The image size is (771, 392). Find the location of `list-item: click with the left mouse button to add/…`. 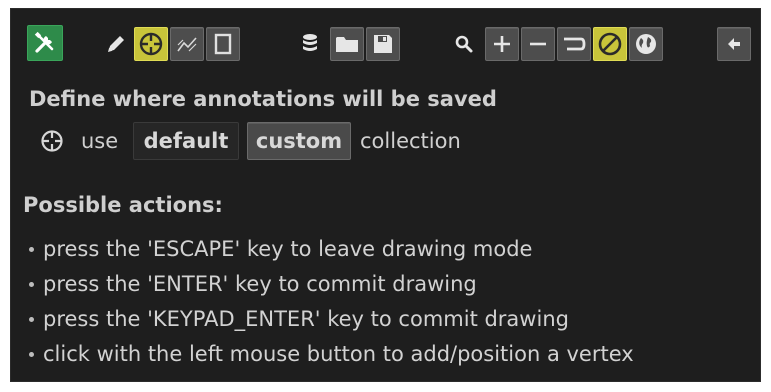

list-item: click with the left mouse button to add/… is located at coordinates (331, 353).